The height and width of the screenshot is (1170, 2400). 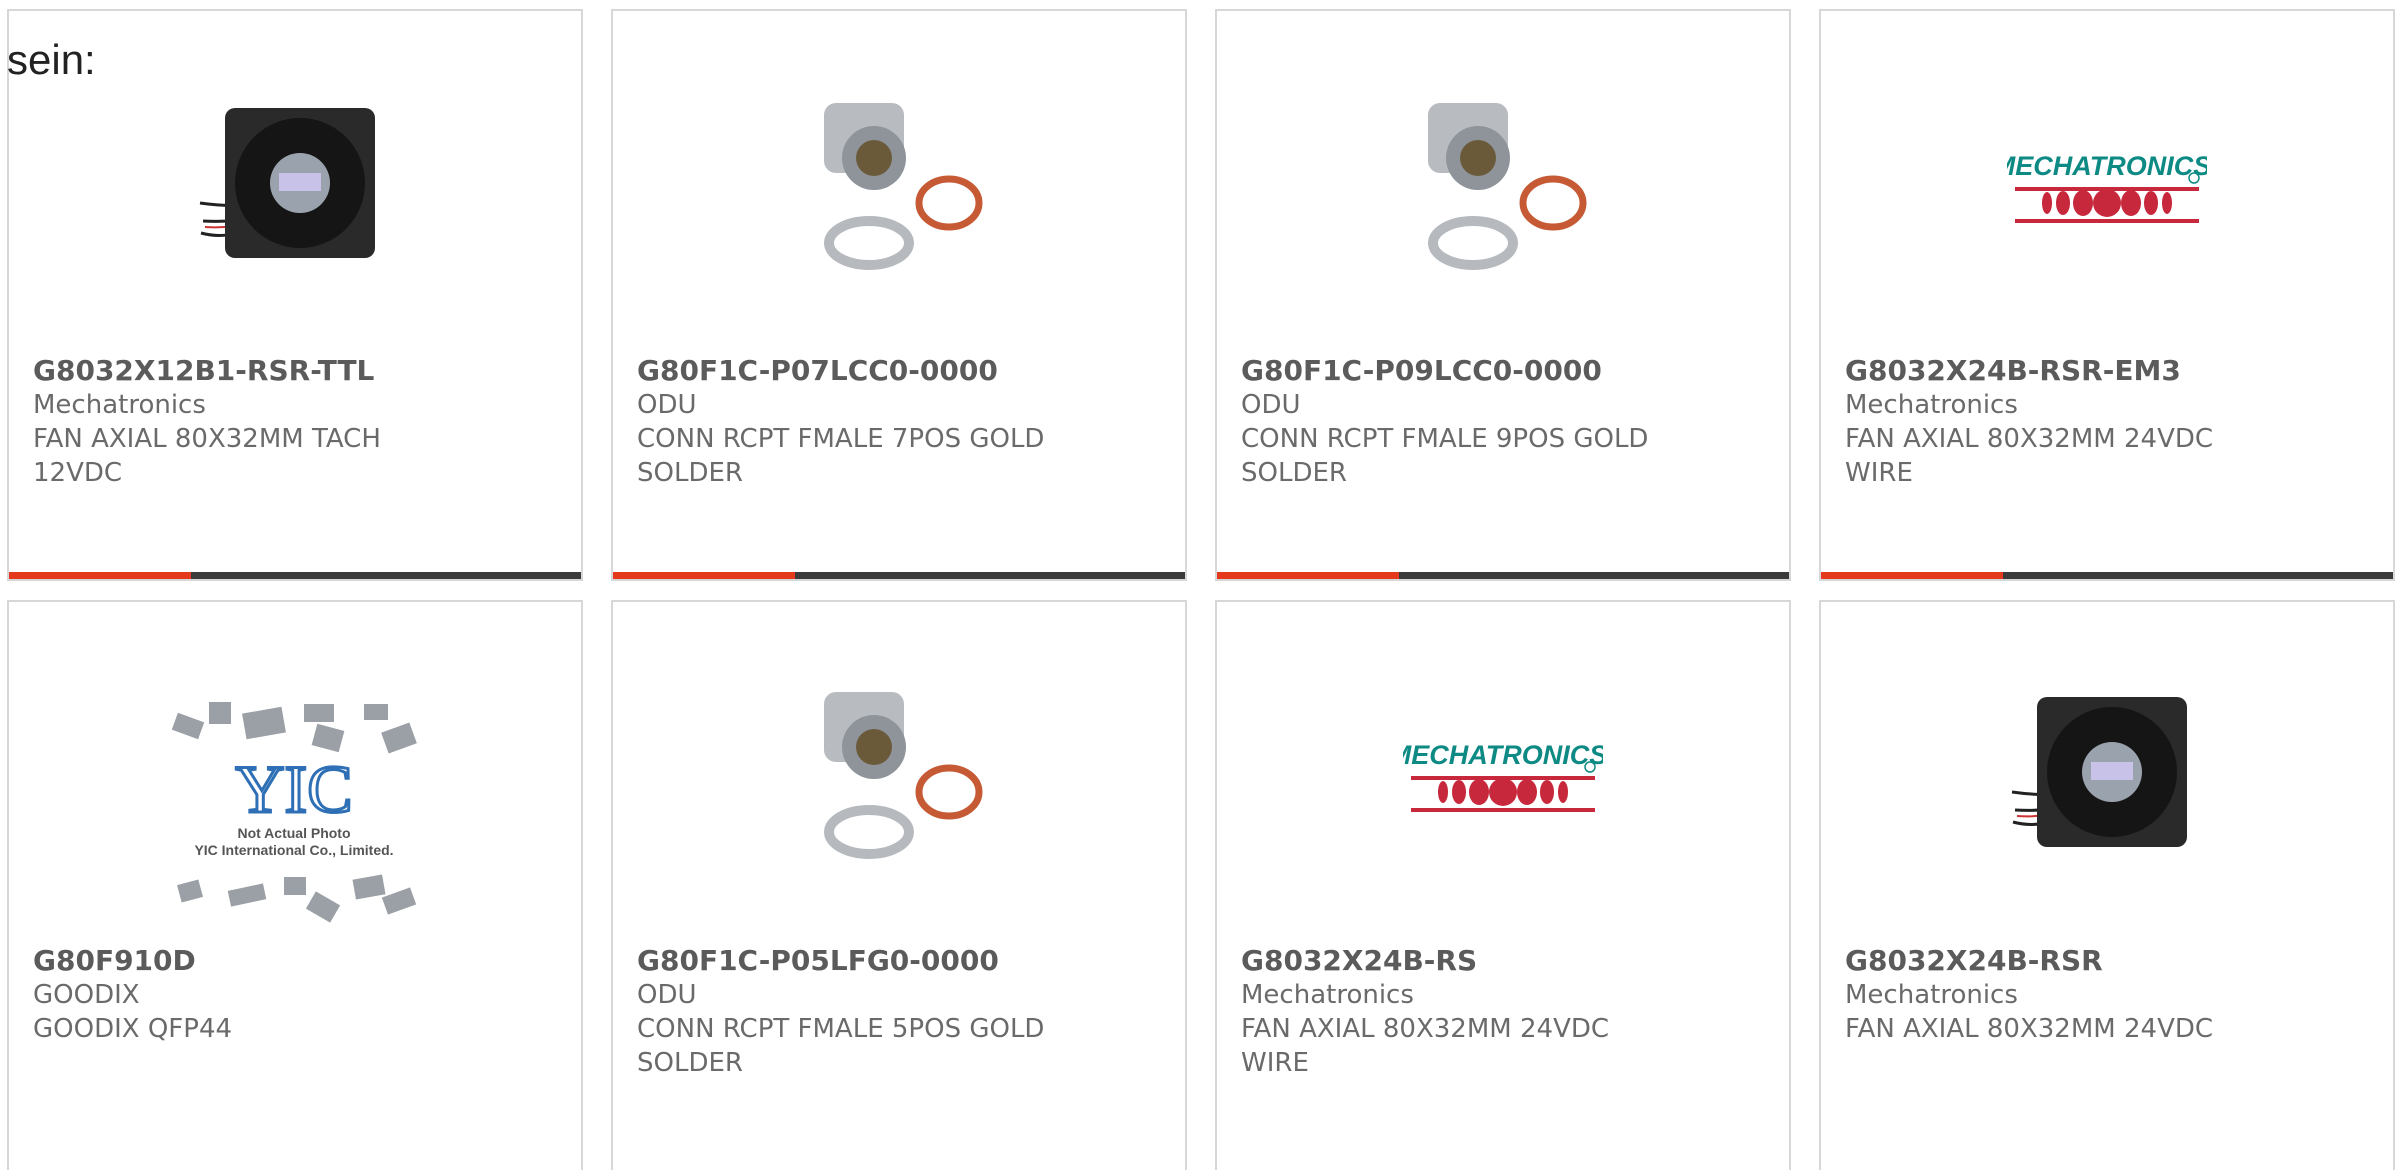 What do you see at coordinates (297, 371) in the screenshot?
I see `part-number: G8032X12B1-RSR-TTL` at bounding box center [297, 371].